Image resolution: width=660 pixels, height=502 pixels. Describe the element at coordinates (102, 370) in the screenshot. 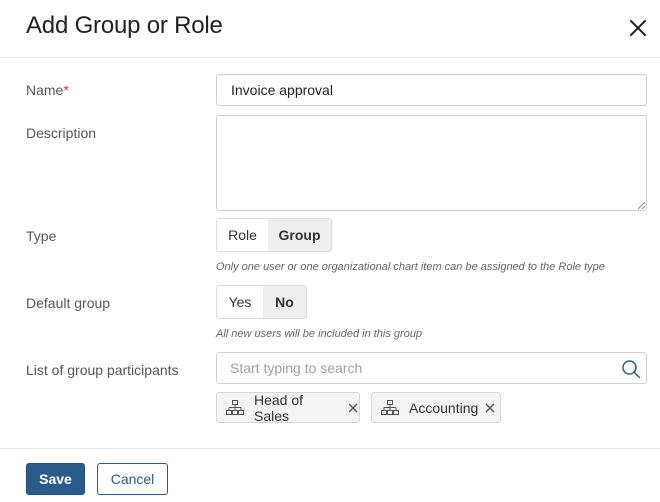

I see `participants-label: List of group participants` at that location.